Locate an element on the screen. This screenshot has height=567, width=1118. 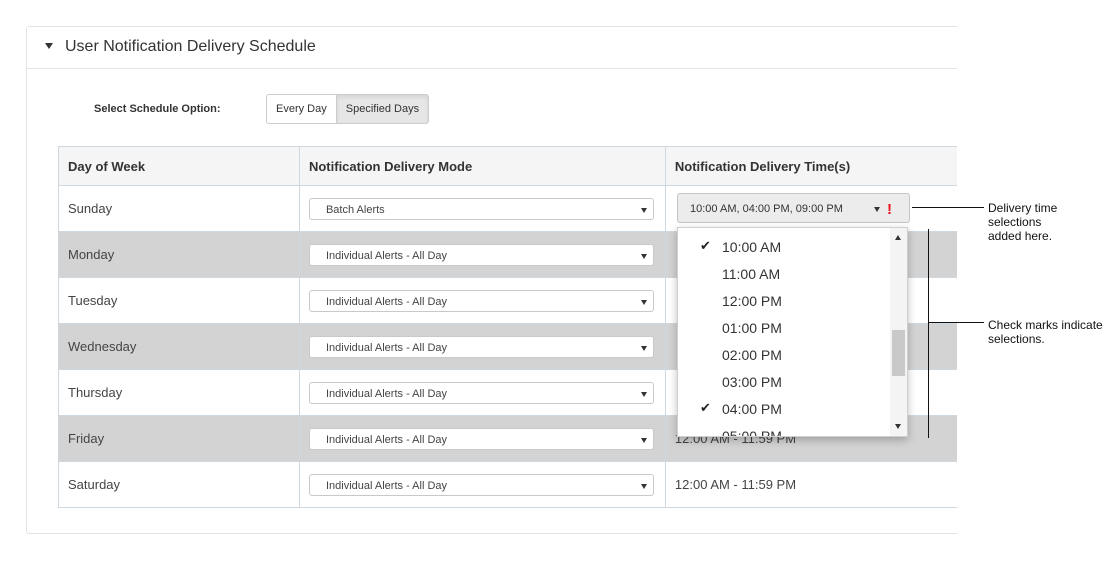
delivery-time-select: 10:00 AM, 04:00 PM, 09:00 PM ! is located at coordinates (793, 208).